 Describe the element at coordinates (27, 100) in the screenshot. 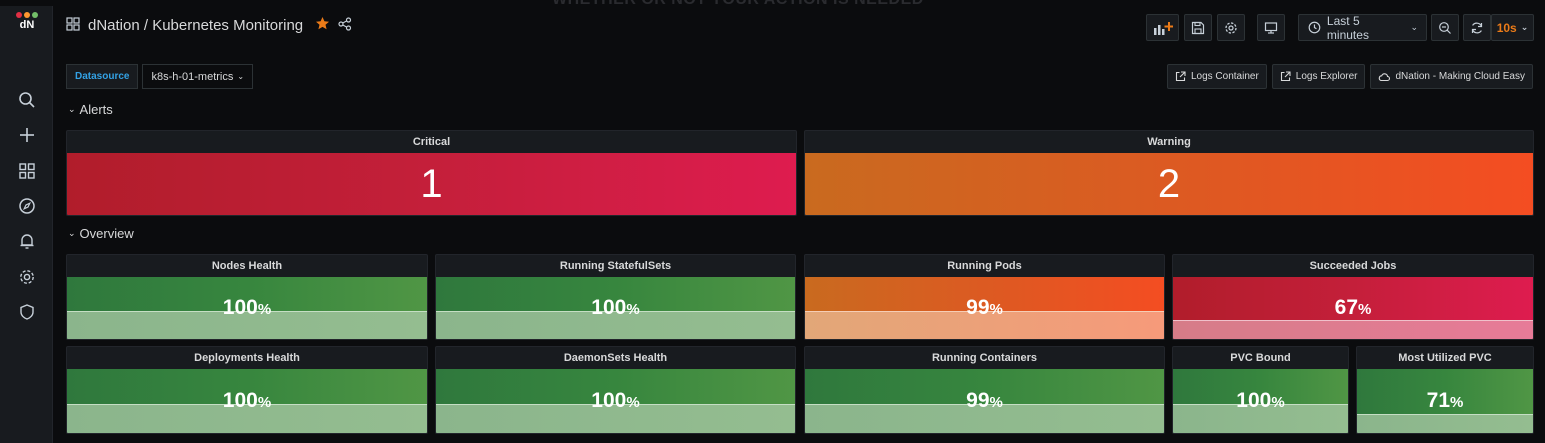

I see `search-icon` at that location.